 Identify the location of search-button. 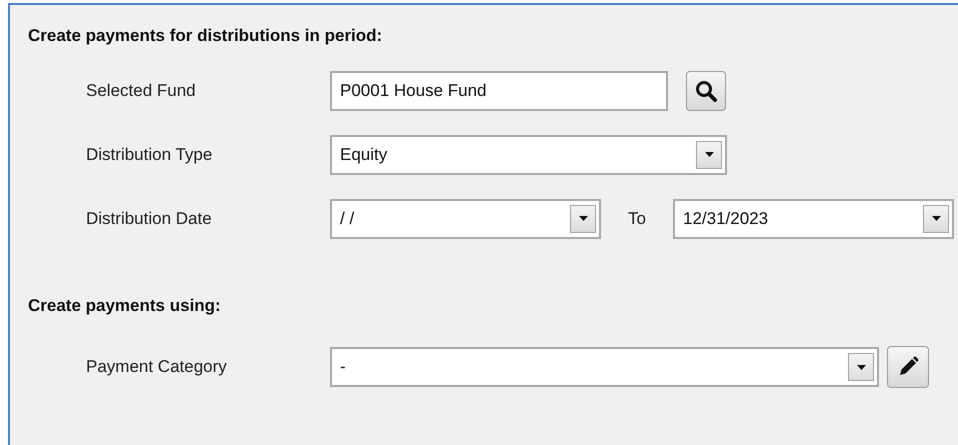
(706, 90).